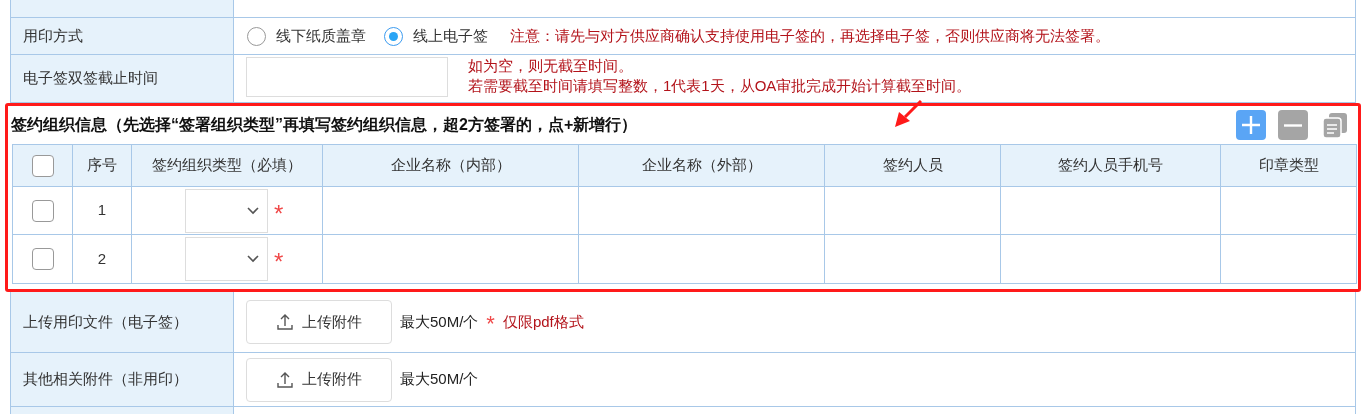  I want to click on copy-row-button, so click(1335, 125).